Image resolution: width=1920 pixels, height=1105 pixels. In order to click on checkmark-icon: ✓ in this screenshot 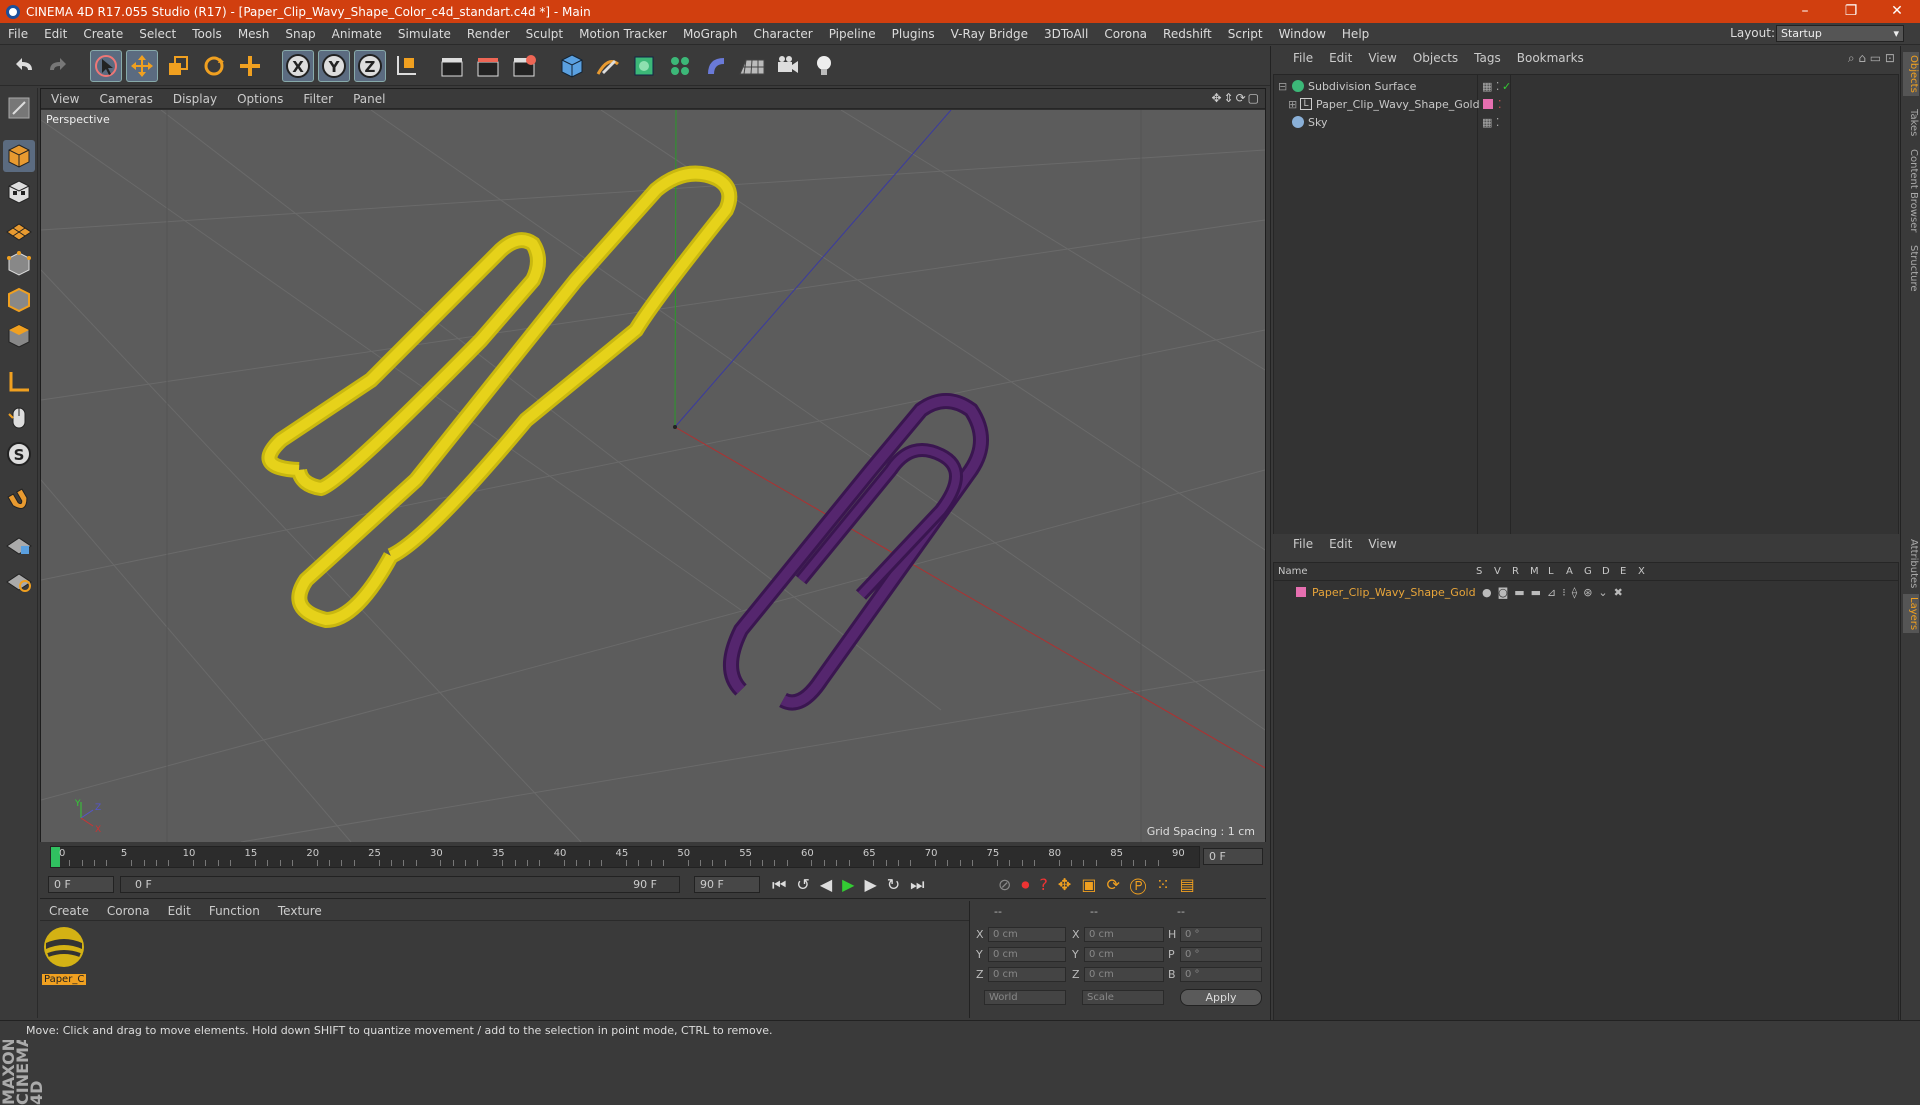, I will do `click(1506, 86)`.